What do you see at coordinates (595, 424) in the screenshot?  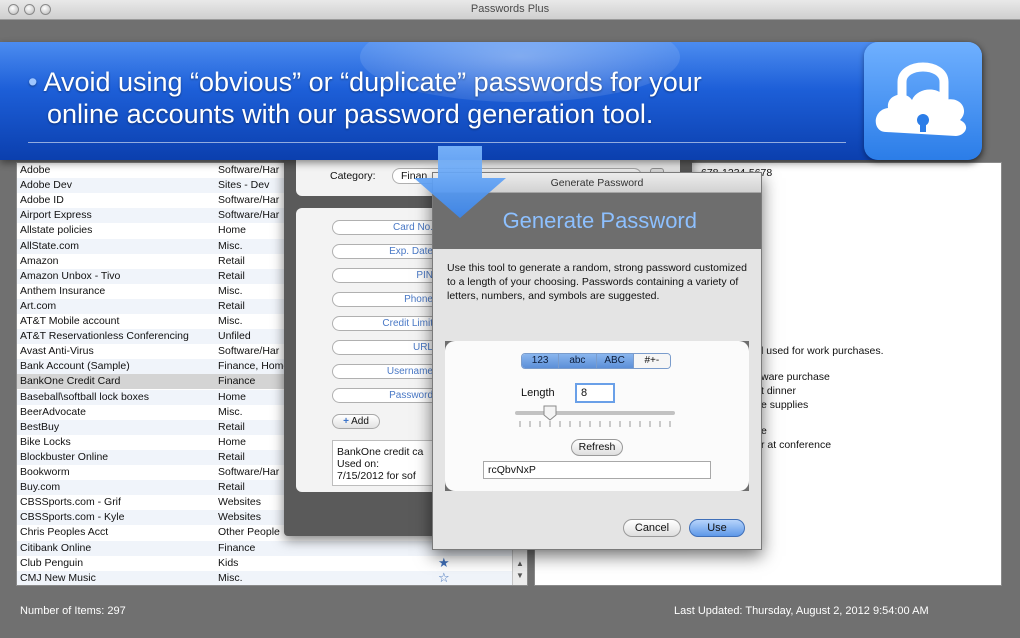 I see `slider-ticks` at bounding box center [595, 424].